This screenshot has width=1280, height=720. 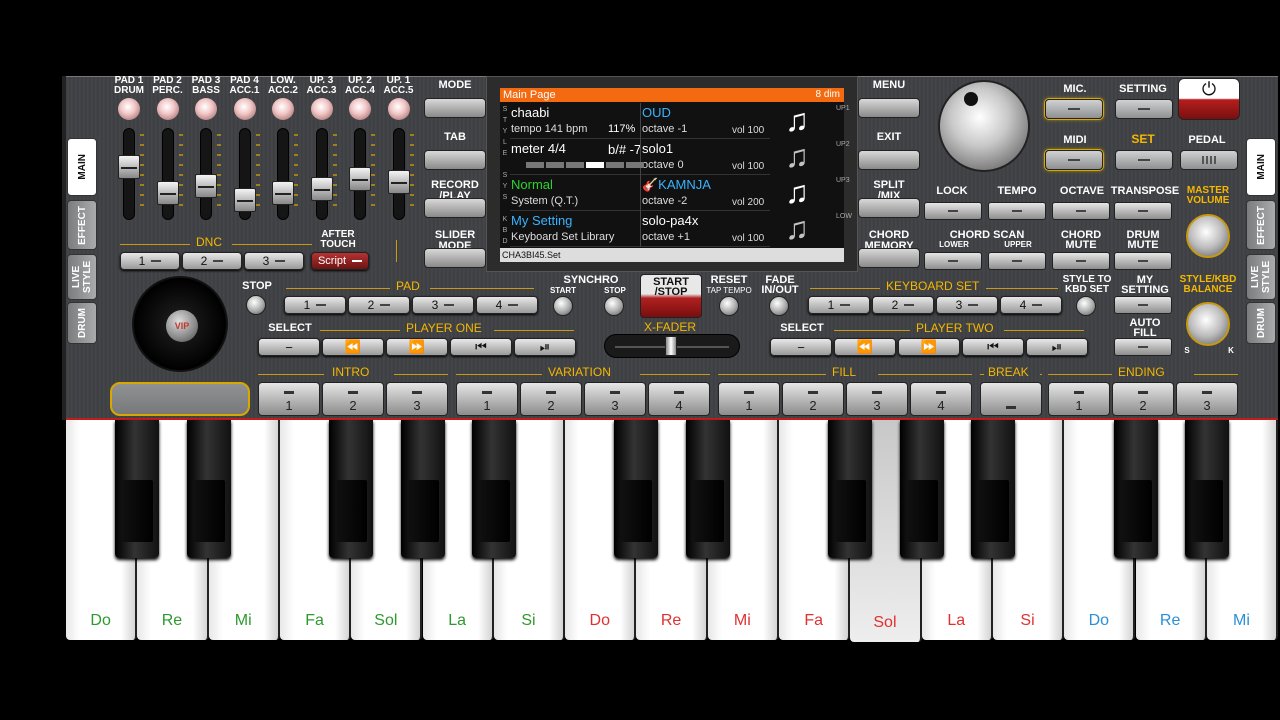 I want to click on auto-fill-button, so click(x=1143, y=347).